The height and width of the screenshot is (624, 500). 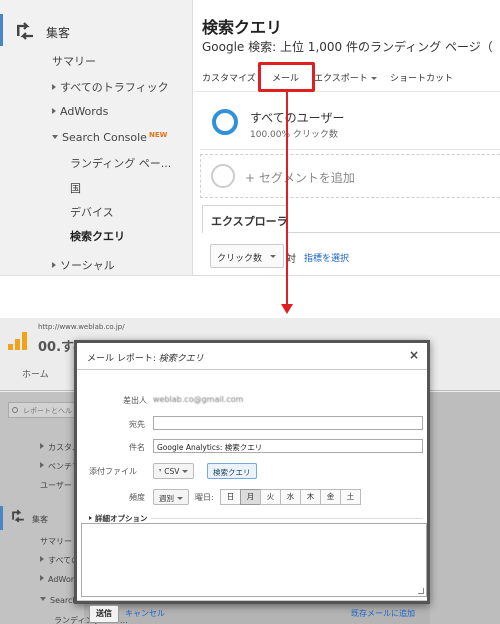 I want to click on sidebar-item-search-console: Search Console NEW, so click(x=109, y=137).